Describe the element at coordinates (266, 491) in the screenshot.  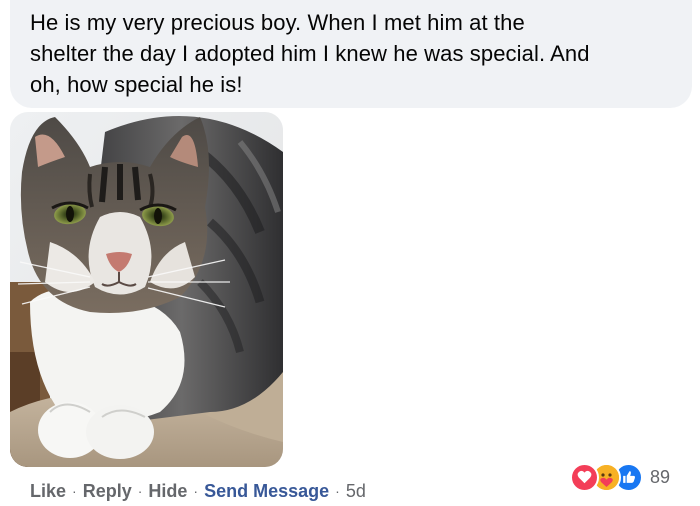
I see `send-message-link: Send Message` at that location.